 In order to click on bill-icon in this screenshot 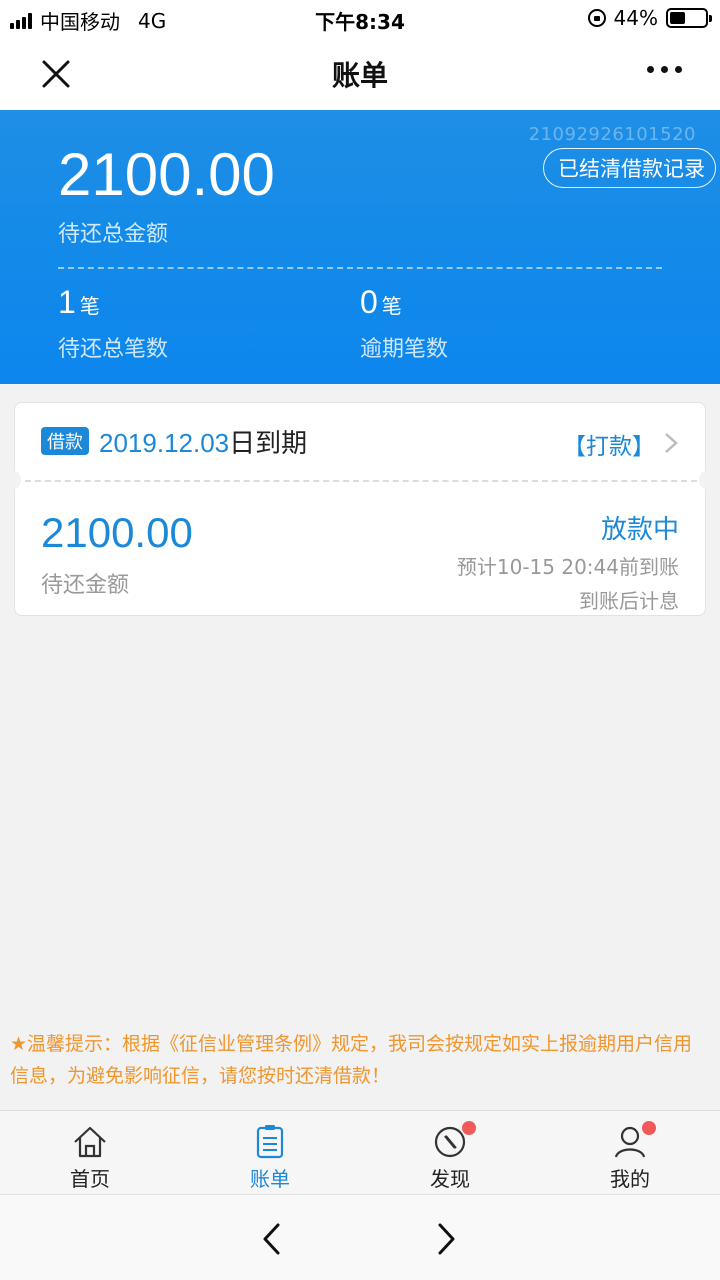, I will do `click(270, 1142)`.